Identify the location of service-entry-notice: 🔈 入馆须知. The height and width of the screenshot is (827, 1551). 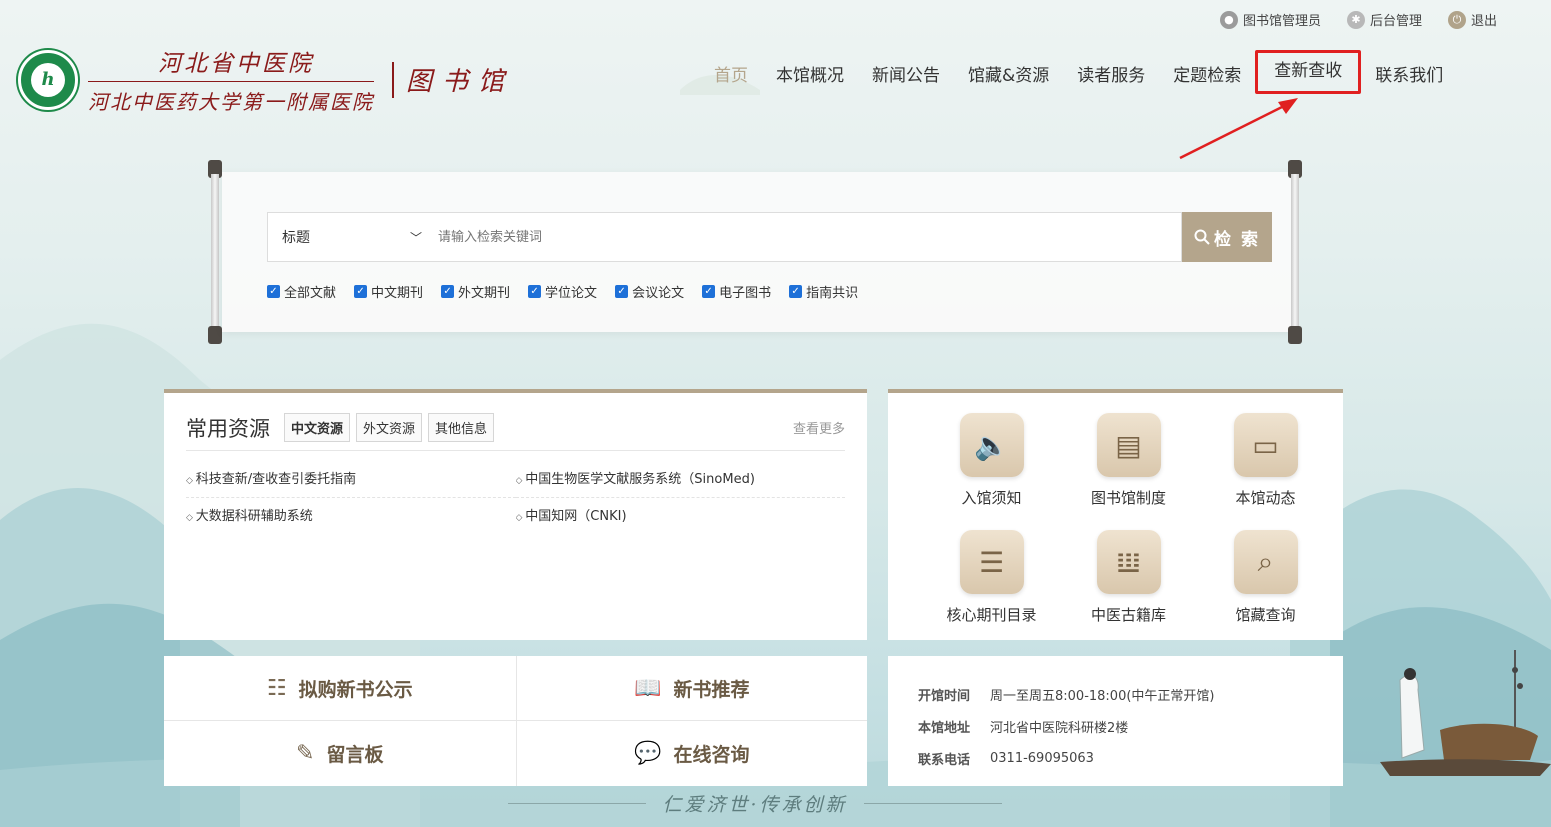
(991, 460).